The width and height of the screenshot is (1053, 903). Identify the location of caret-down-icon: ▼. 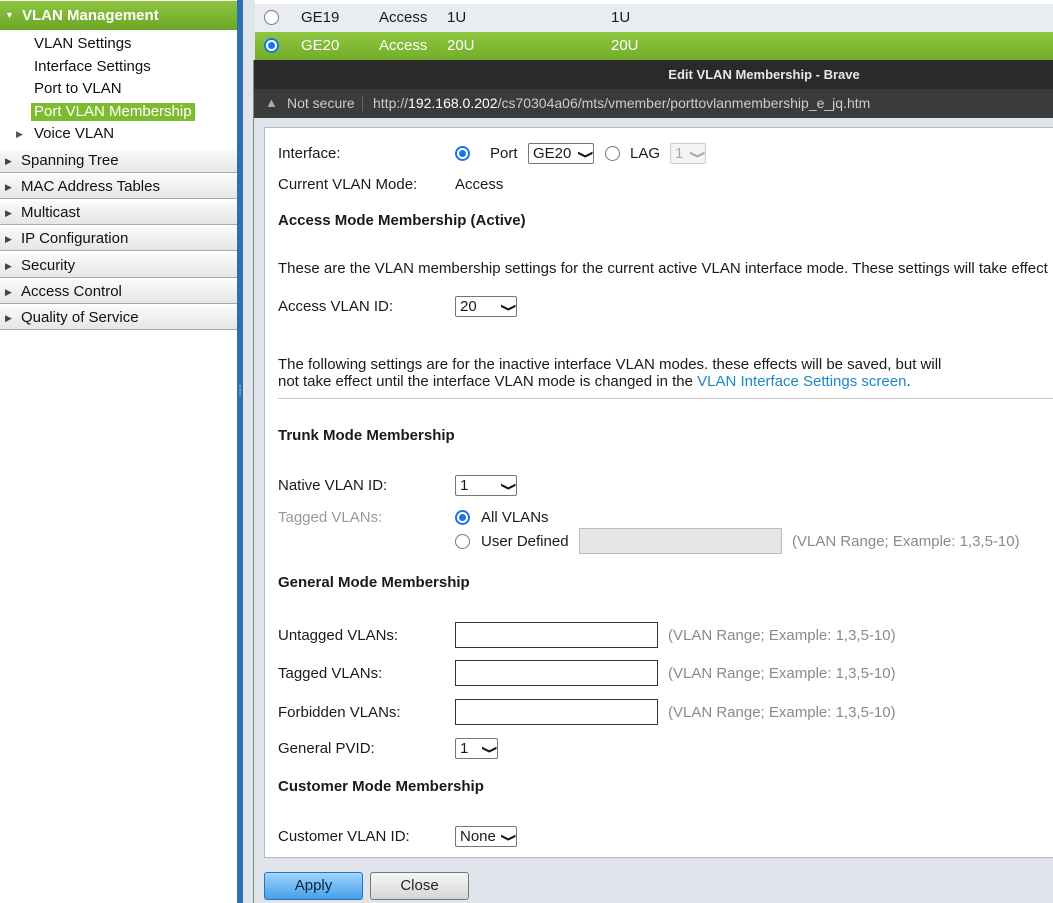
(9, 15).